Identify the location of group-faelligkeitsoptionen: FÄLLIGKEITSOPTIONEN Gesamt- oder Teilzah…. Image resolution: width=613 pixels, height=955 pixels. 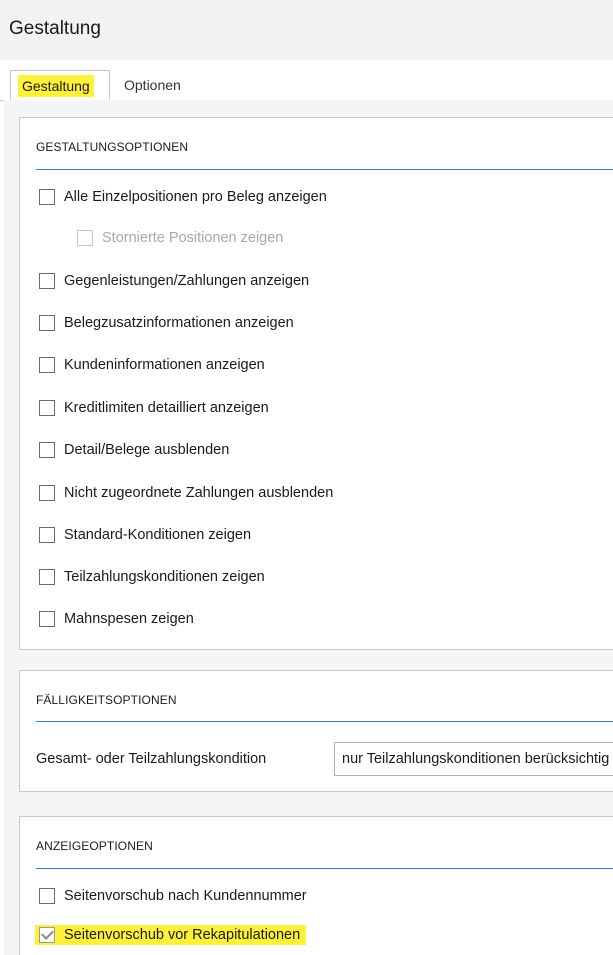
(316, 731).